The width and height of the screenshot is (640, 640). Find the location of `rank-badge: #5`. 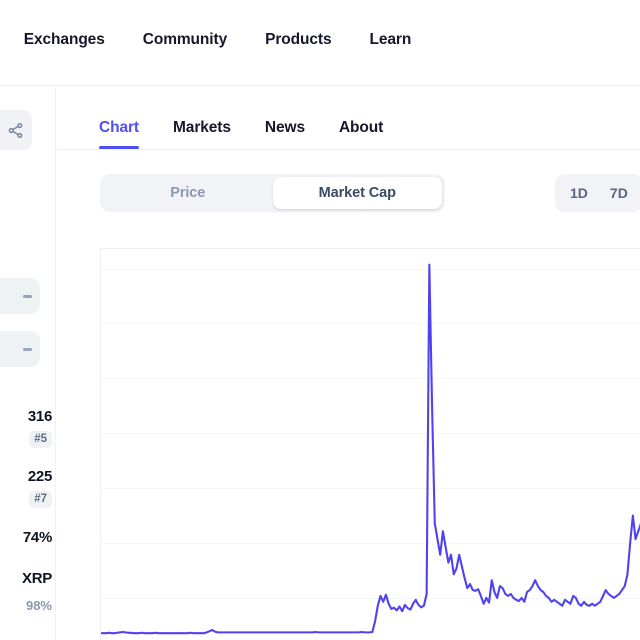

rank-badge: #5 is located at coordinates (40, 439).